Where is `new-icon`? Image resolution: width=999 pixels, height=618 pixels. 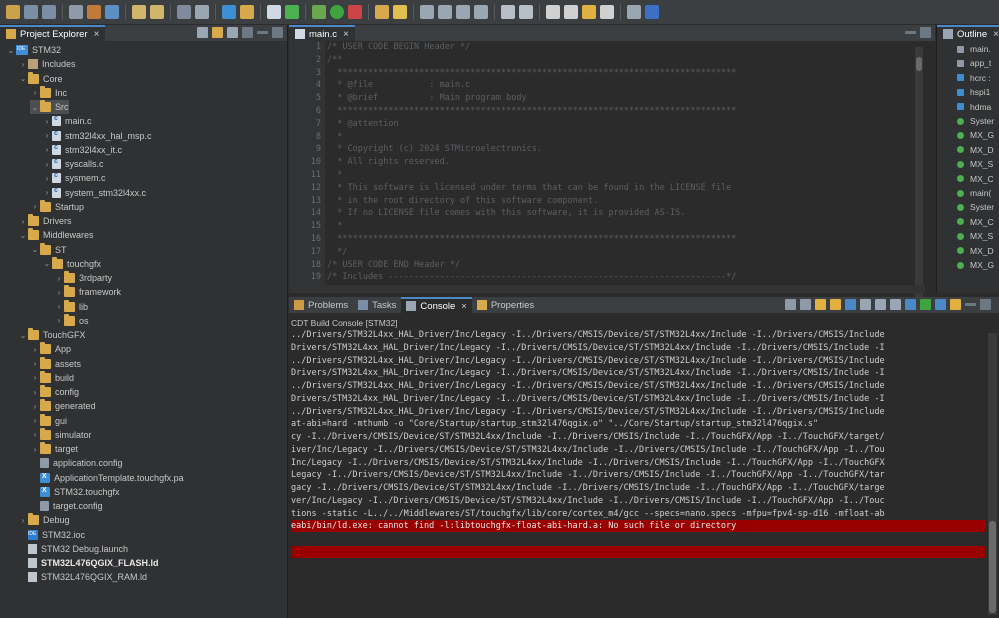 new-icon is located at coordinates (13, 12).